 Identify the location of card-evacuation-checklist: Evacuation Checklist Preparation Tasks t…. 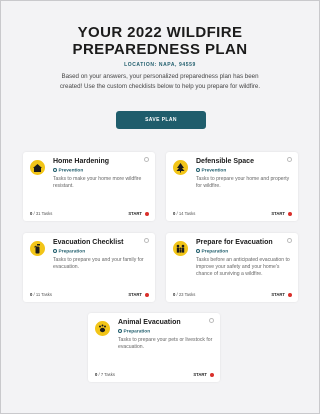
(89, 267).